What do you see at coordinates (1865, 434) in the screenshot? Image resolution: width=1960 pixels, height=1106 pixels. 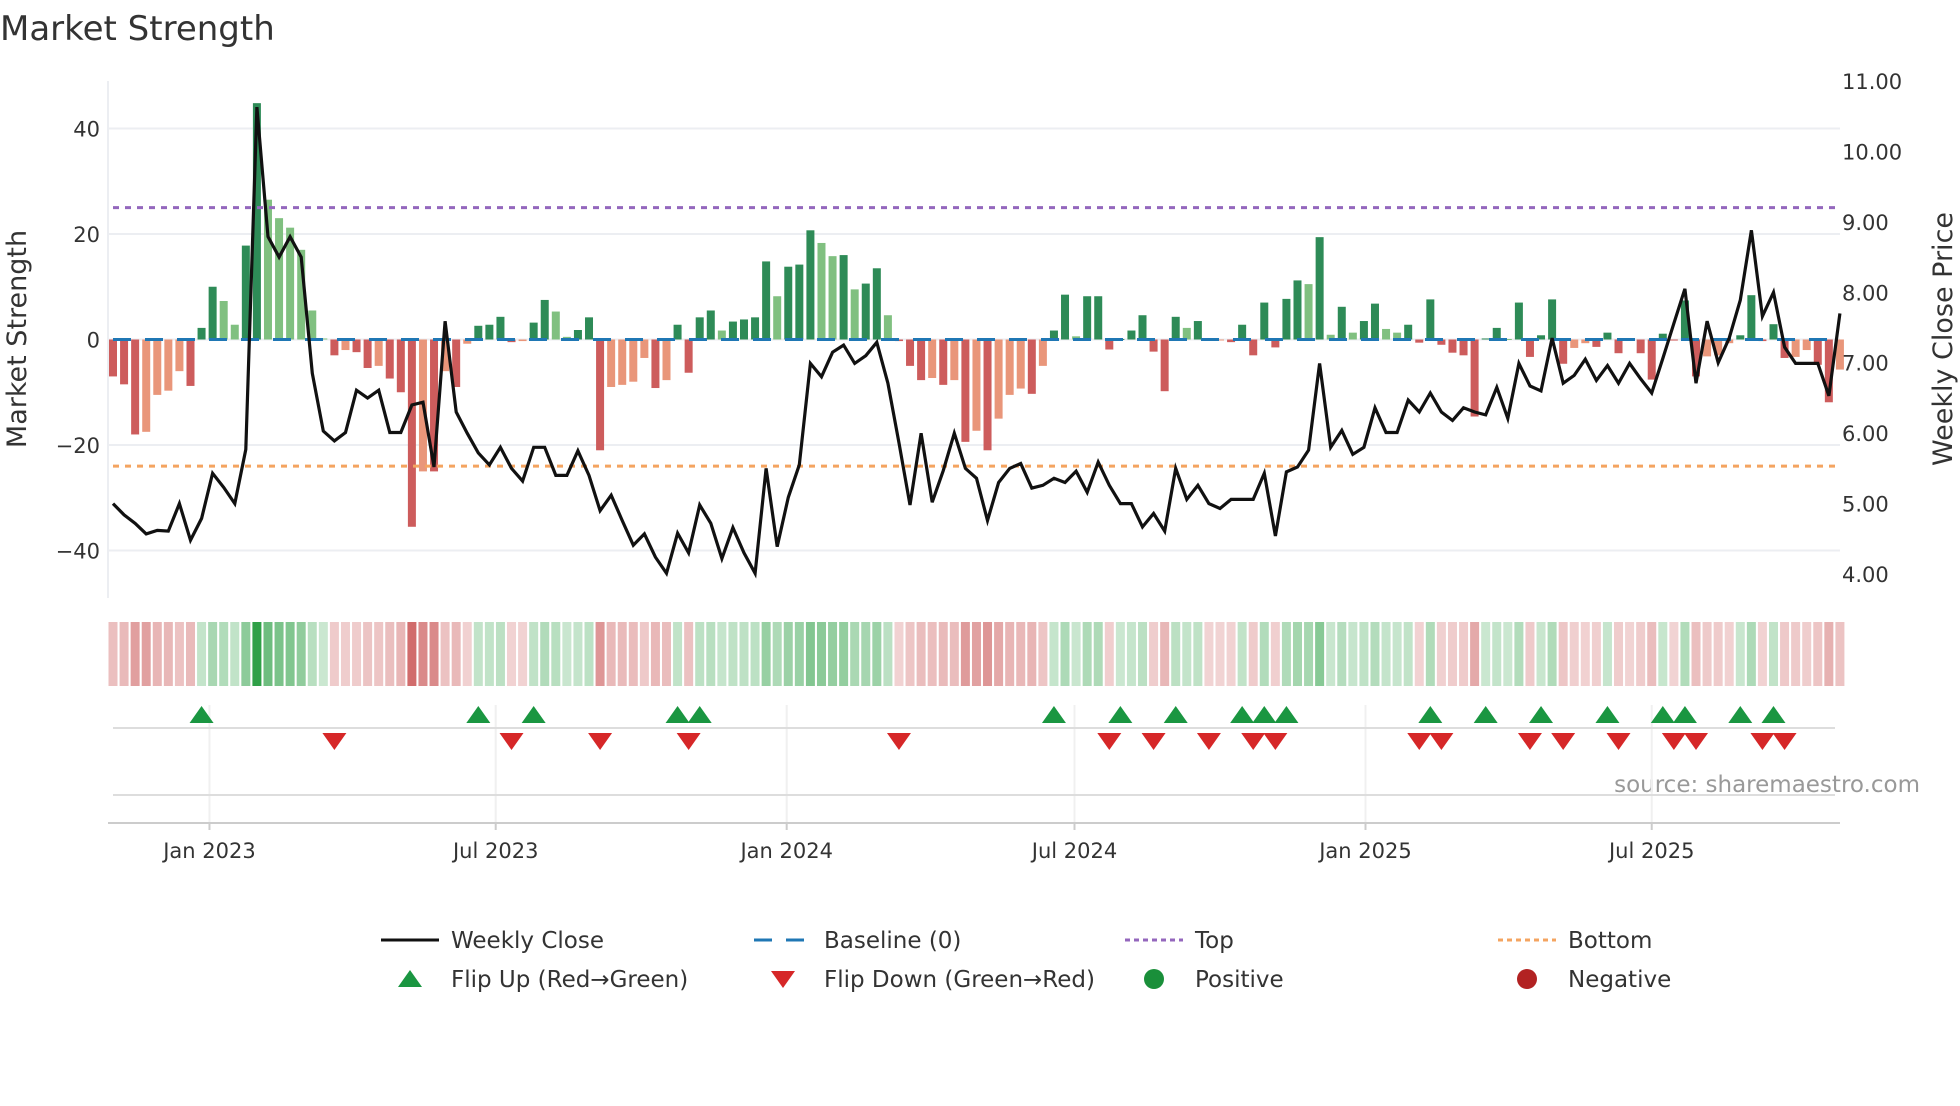 I see `y-tick-right: 6.00` at bounding box center [1865, 434].